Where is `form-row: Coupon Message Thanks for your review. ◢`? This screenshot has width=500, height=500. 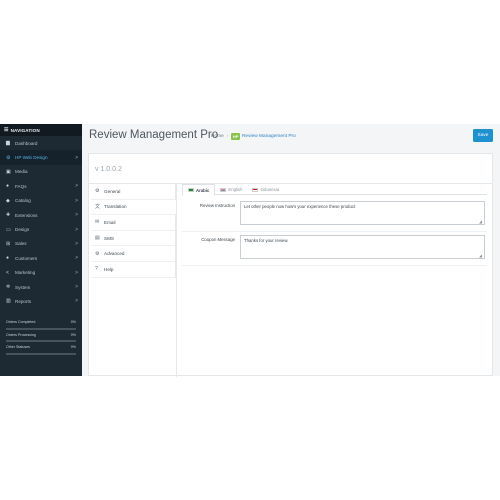
form-row: Coupon Message Thanks for your review. ◢ is located at coordinates (334, 249).